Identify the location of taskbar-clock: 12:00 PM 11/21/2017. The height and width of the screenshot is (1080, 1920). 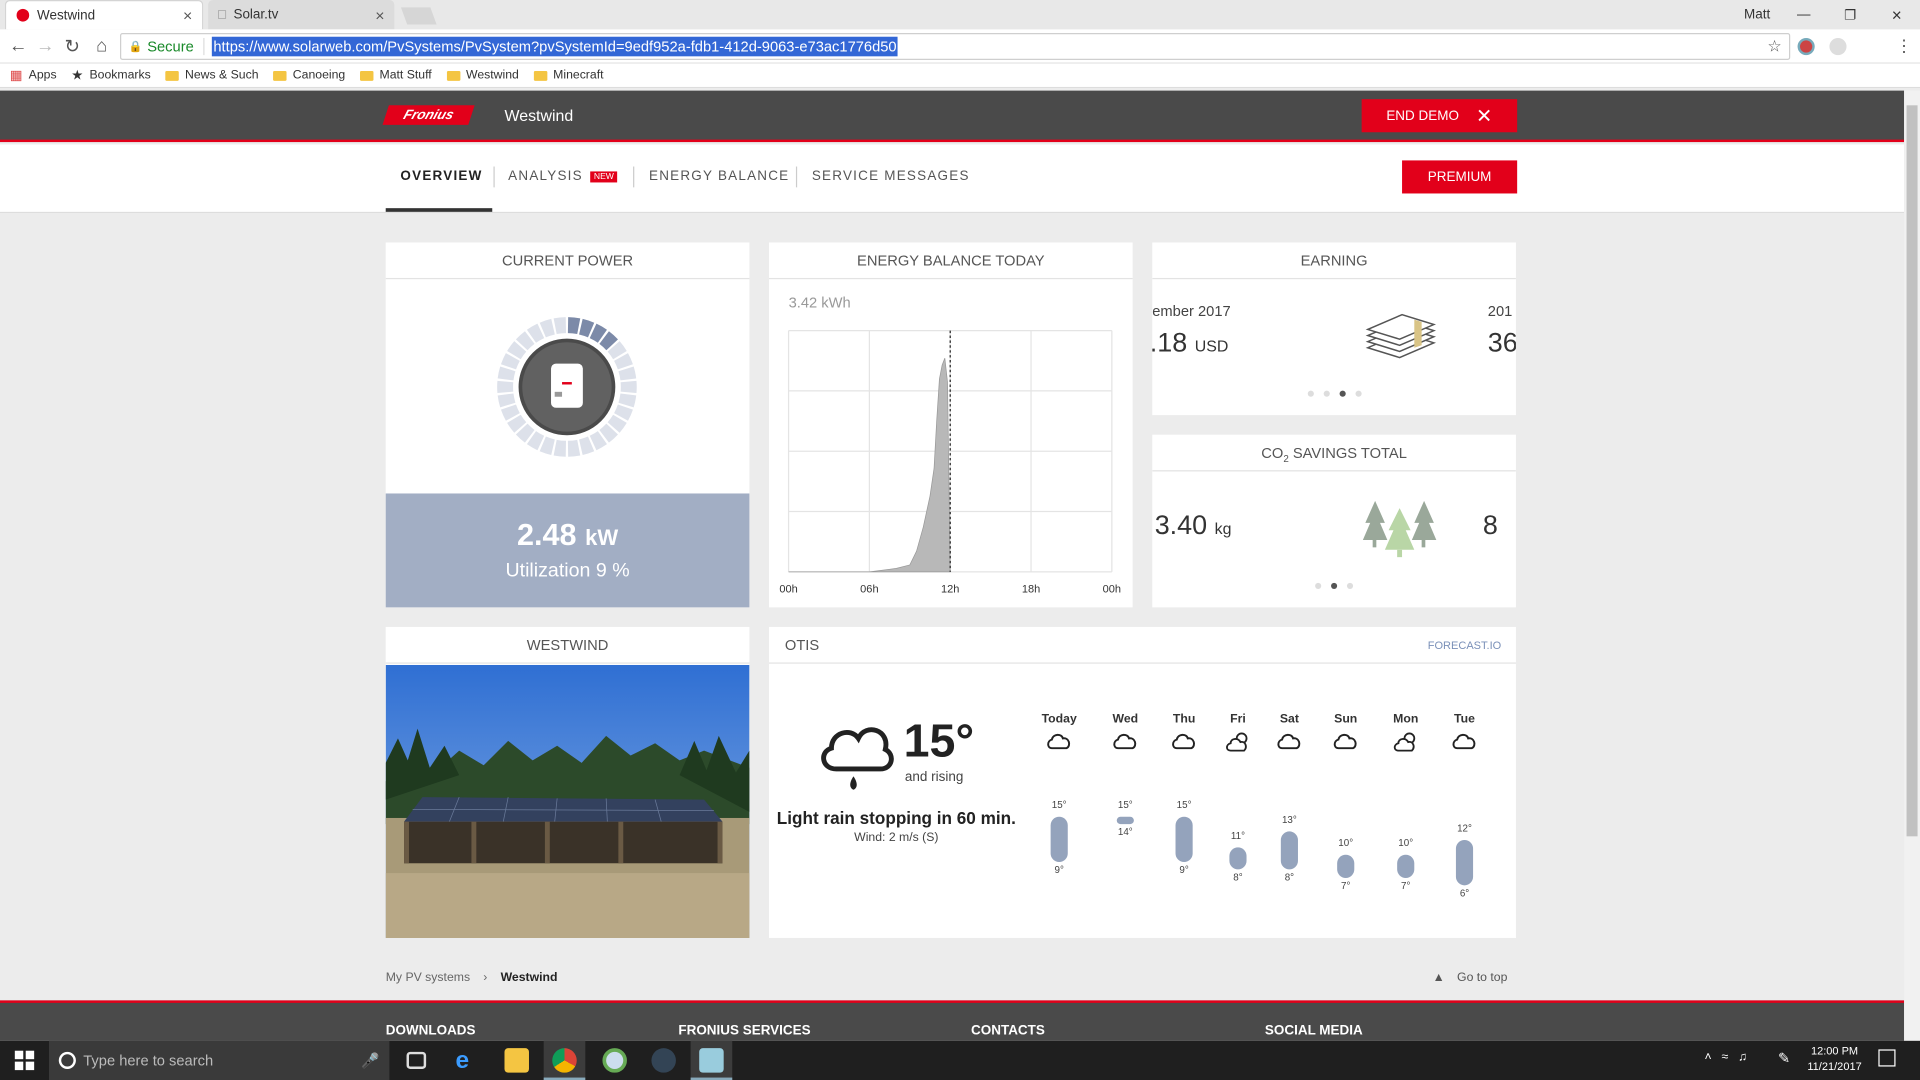
(1834, 1059).